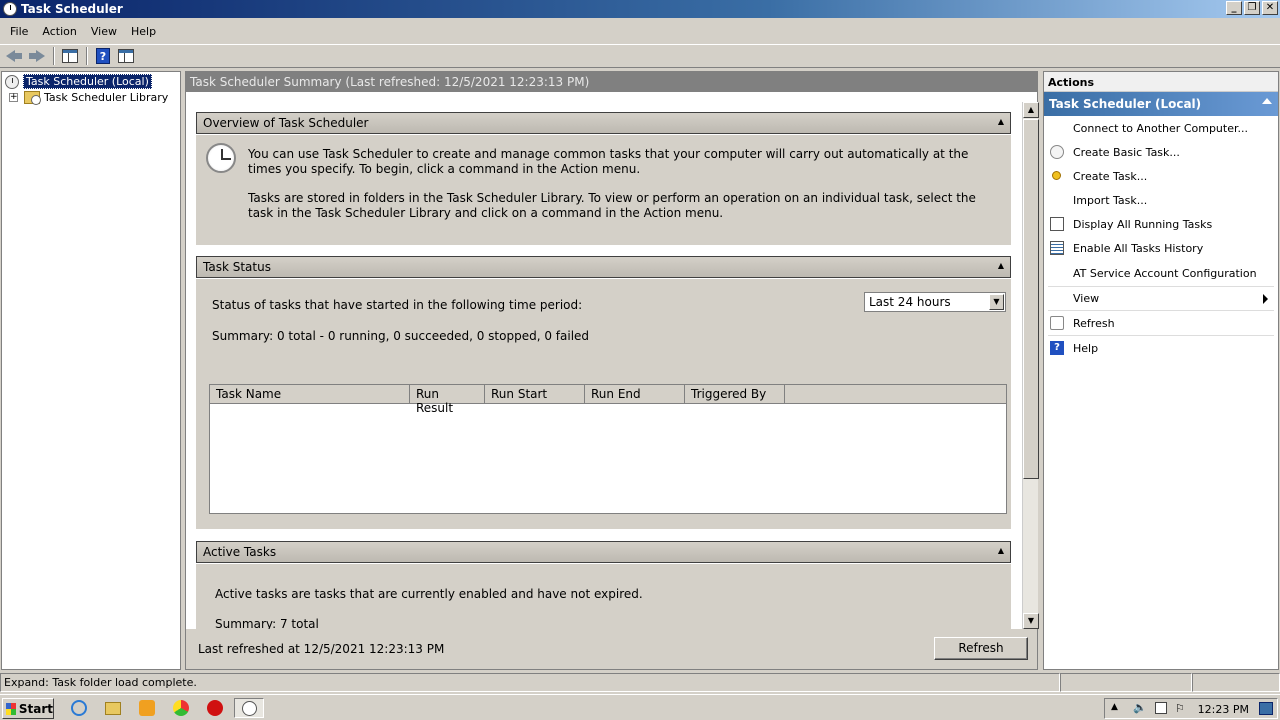  What do you see at coordinates (1234, 8) in the screenshot?
I see `minimize-button: _` at bounding box center [1234, 8].